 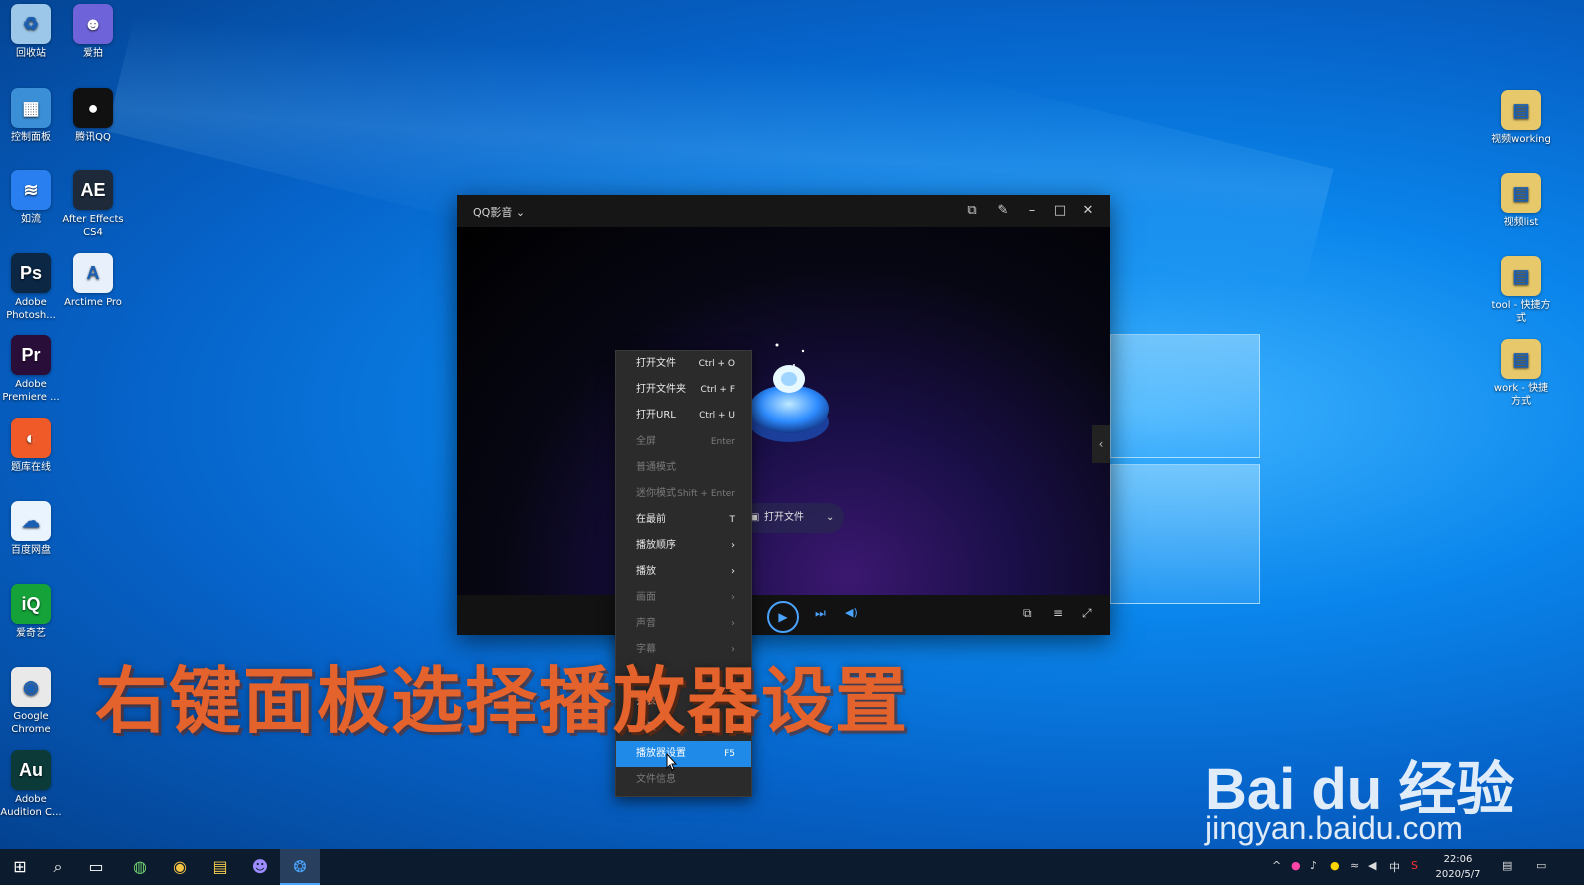 What do you see at coordinates (93, 273) in the screenshot?
I see `arctime-icon: A` at bounding box center [93, 273].